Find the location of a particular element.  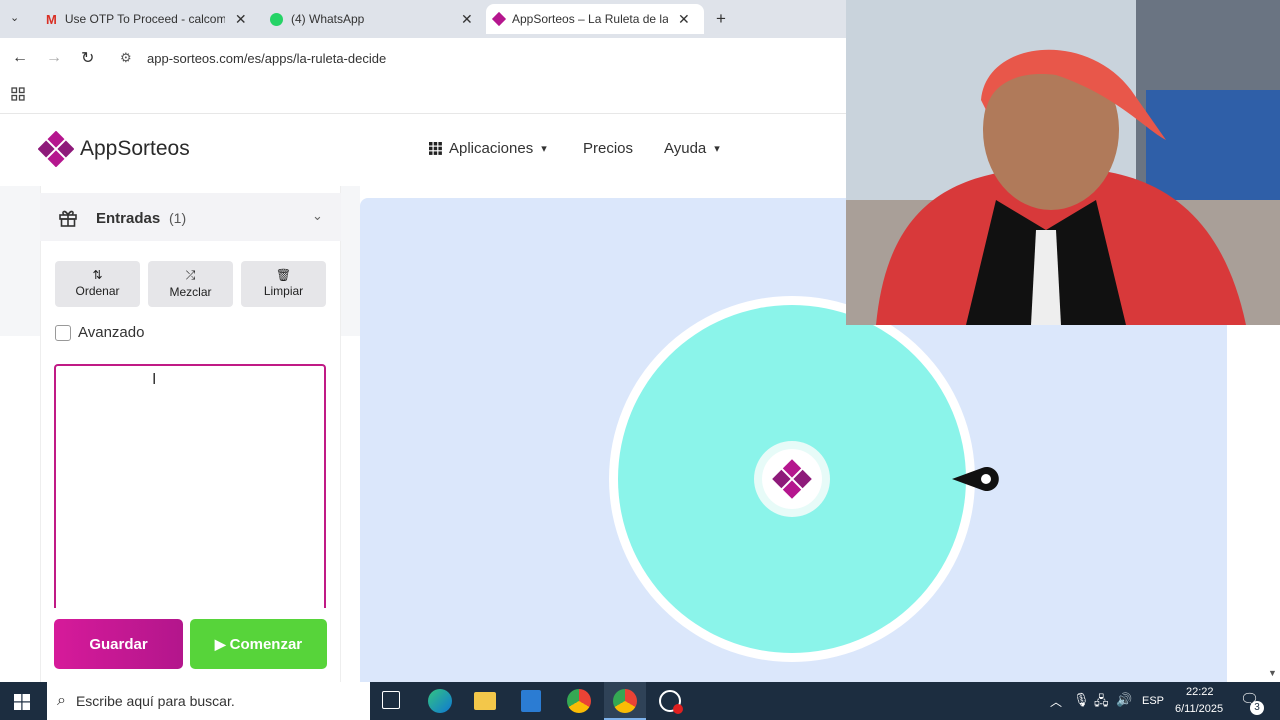

taskbar-search: ⌕ Escribe aquí para buscar. is located at coordinates (208, 701).